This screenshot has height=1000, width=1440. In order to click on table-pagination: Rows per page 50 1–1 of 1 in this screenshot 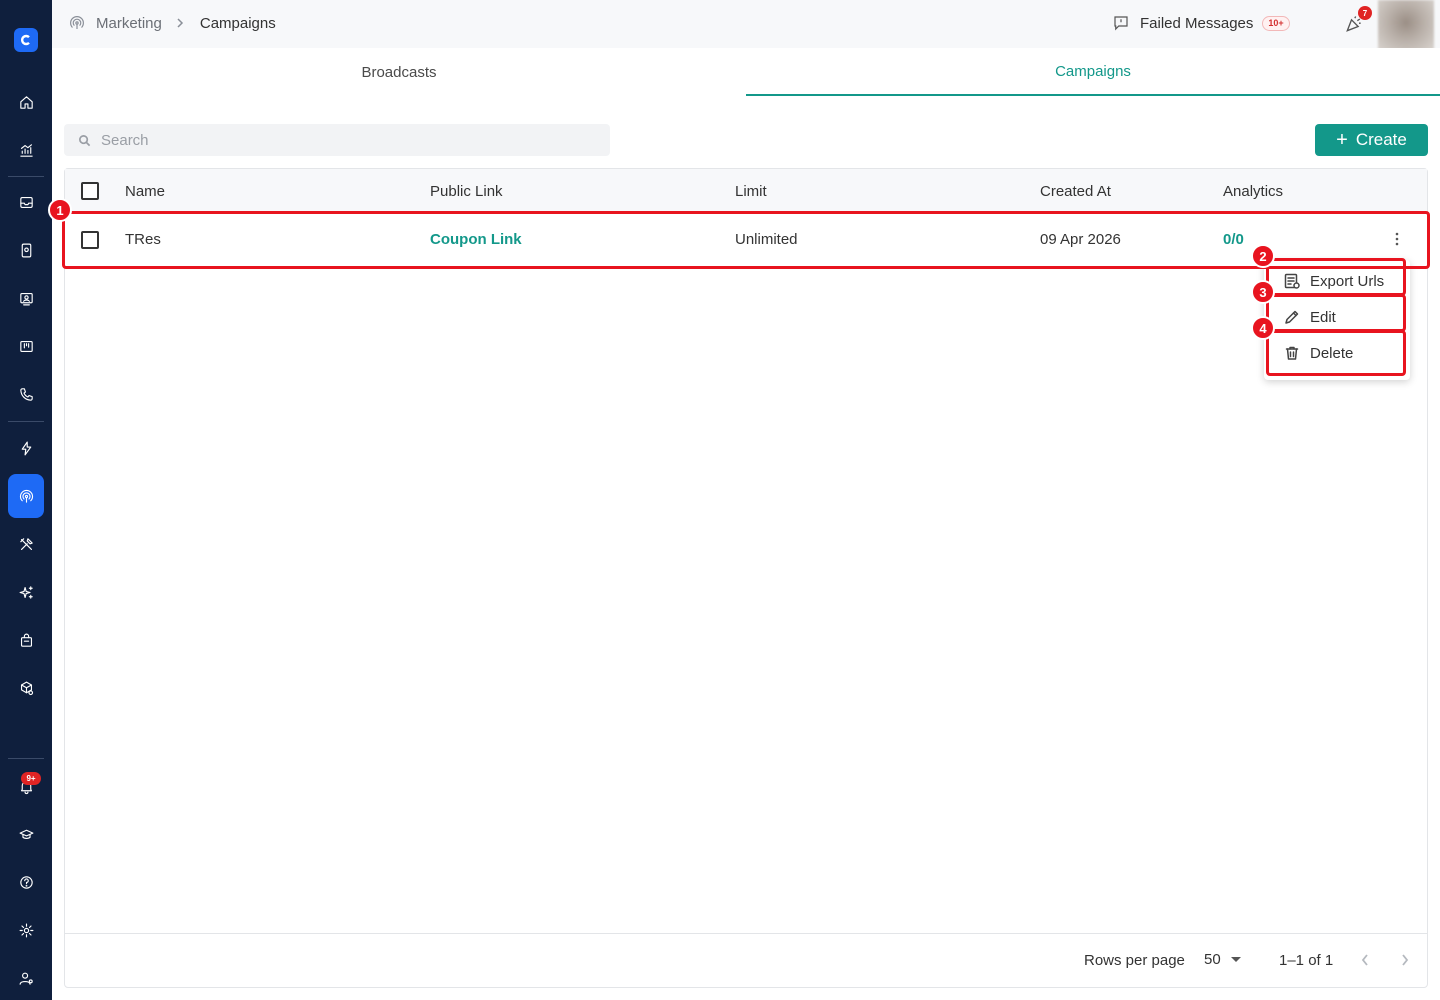, I will do `click(746, 960)`.